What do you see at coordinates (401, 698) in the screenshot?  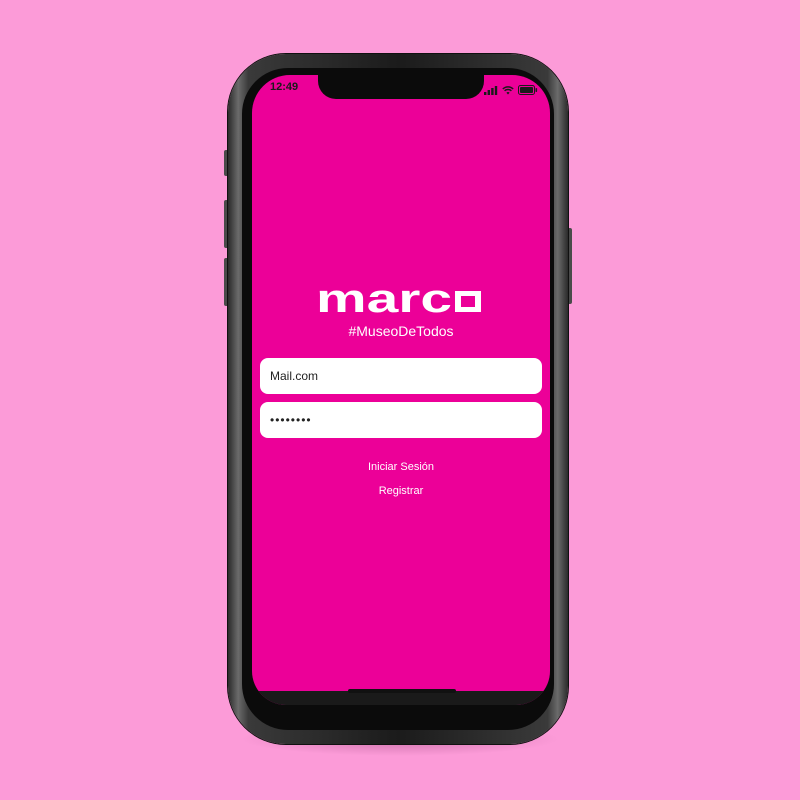 I see `screen-bottom-bar` at bounding box center [401, 698].